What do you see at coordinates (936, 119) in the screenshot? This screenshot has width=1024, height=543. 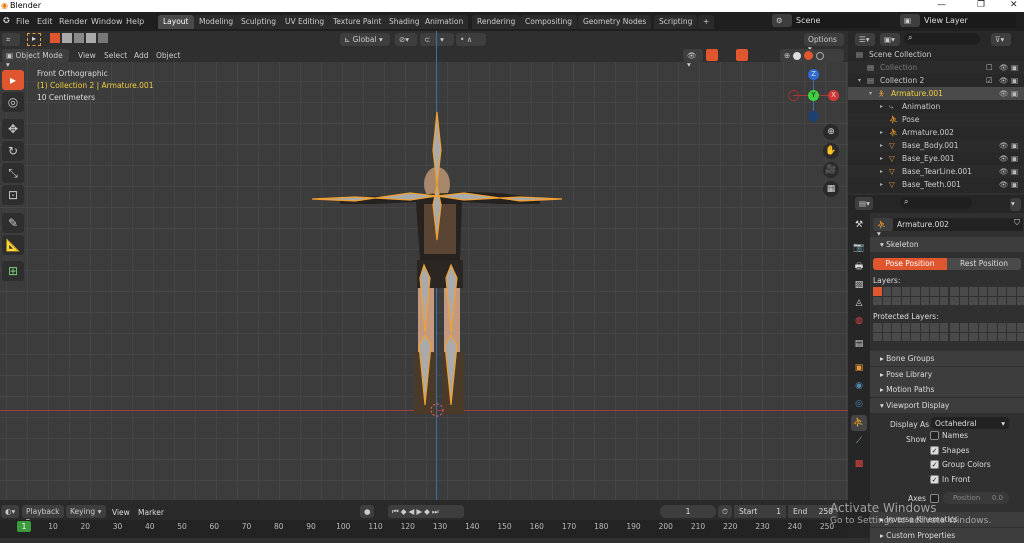 I see `outliner-row: ⛹ Pose` at bounding box center [936, 119].